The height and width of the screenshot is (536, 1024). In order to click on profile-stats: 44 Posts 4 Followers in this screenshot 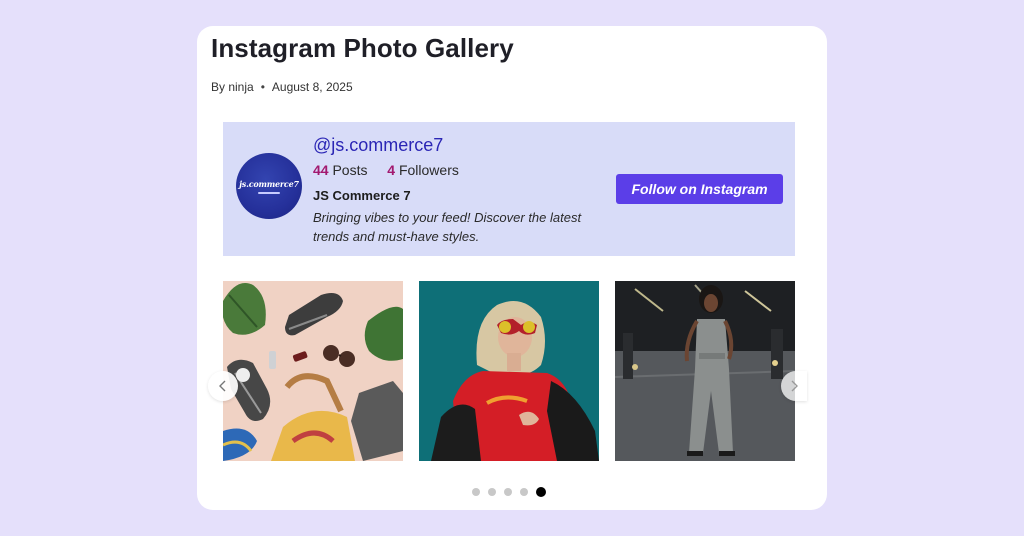, I will do `click(386, 170)`.